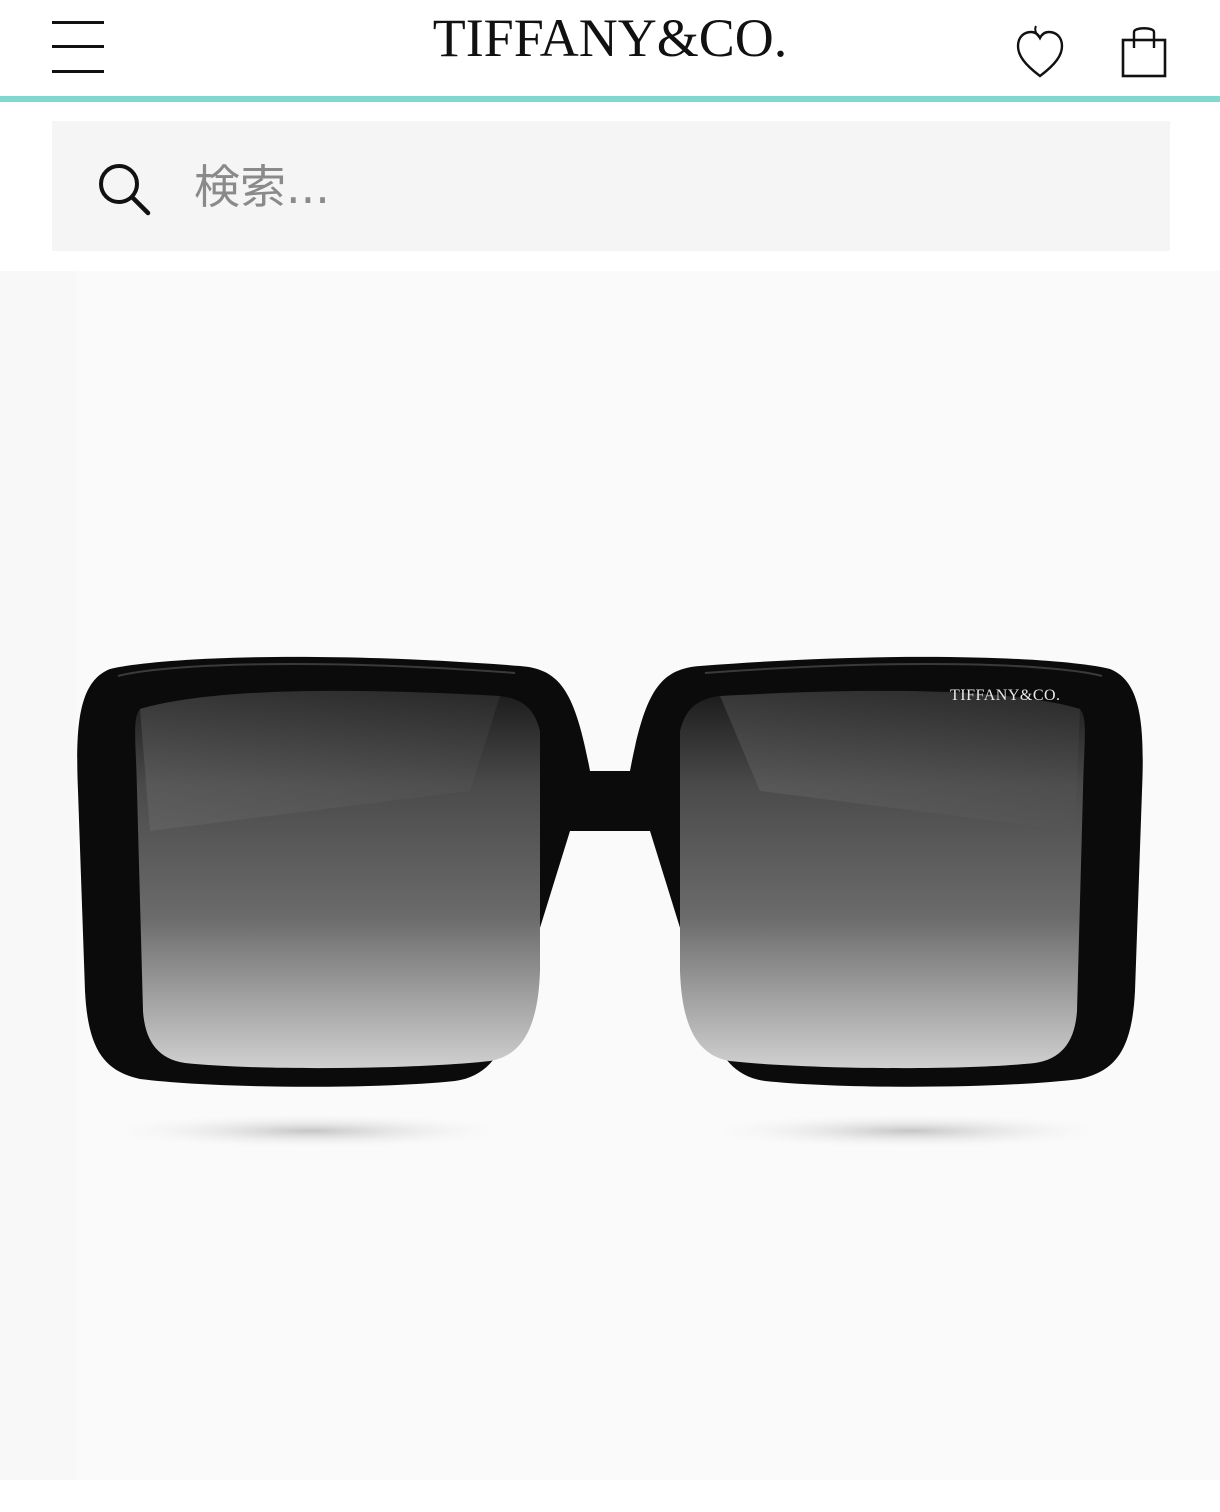 The height and width of the screenshot is (1512, 1220). I want to click on search-icon, so click(124, 189).